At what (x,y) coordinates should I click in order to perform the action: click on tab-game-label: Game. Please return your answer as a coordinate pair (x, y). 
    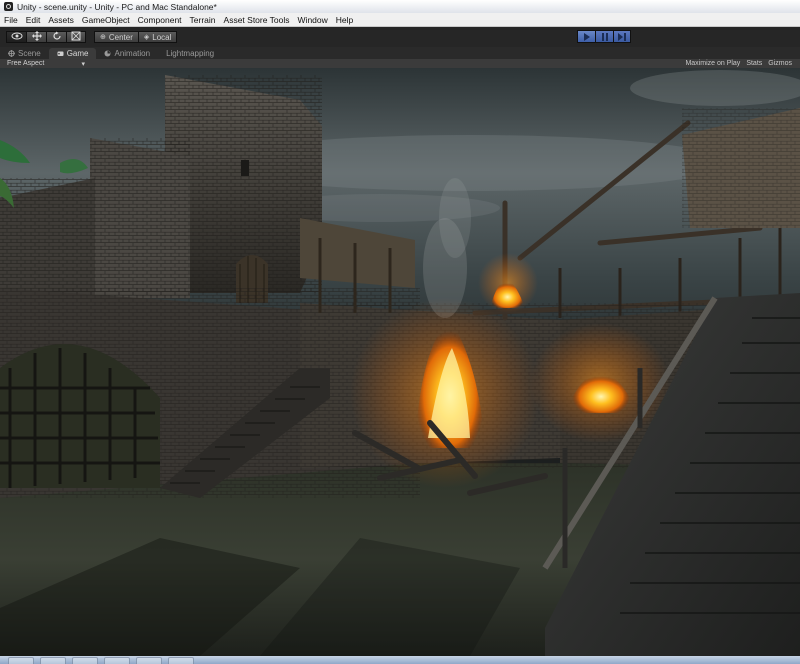
    Looking at the image, I should click on (77, 53).